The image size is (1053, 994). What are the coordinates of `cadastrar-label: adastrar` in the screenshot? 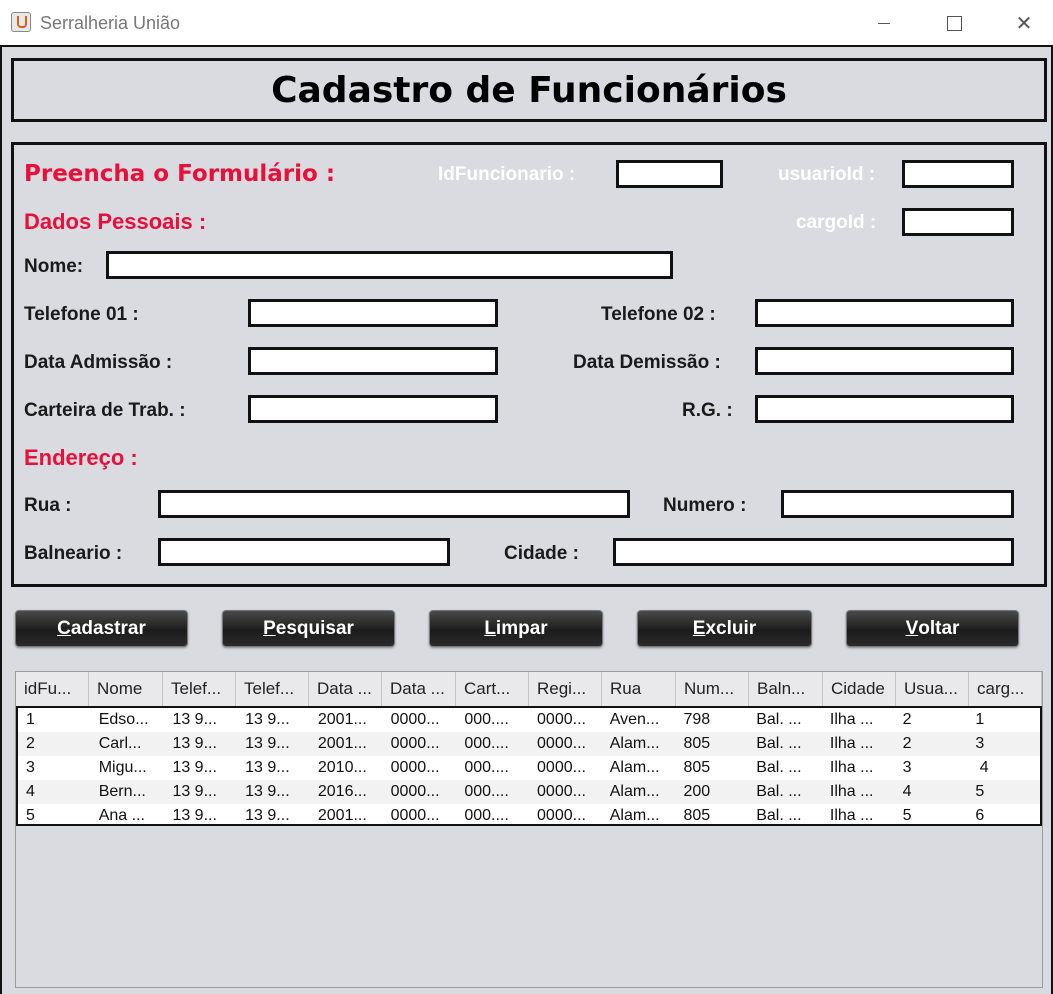 It's located at (108, 628).